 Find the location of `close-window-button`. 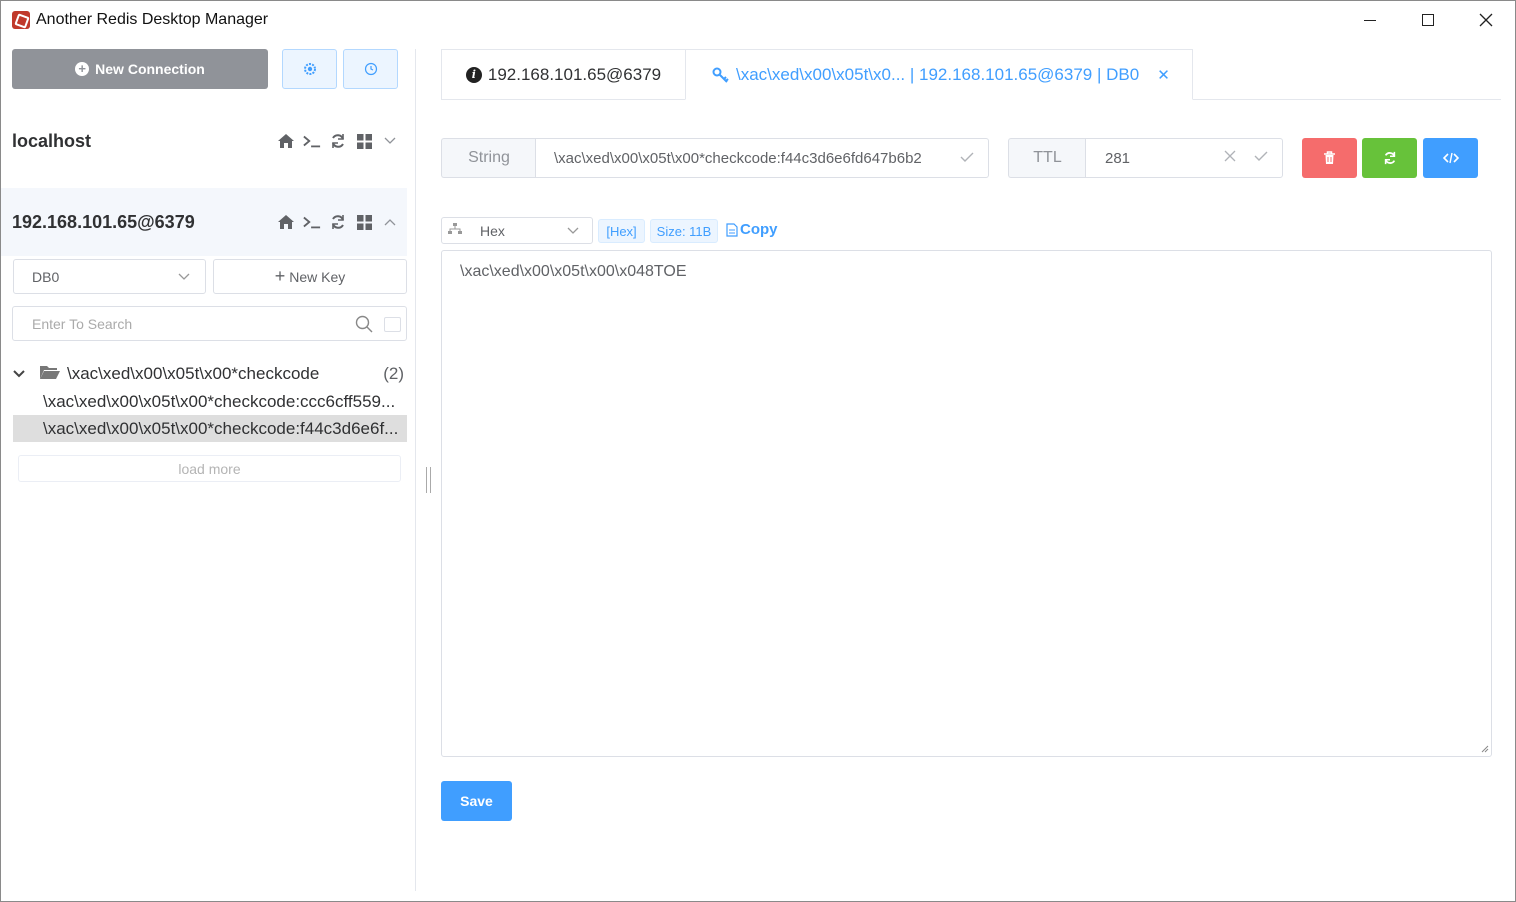

close-window-button is located at coordinates (1486, 20).